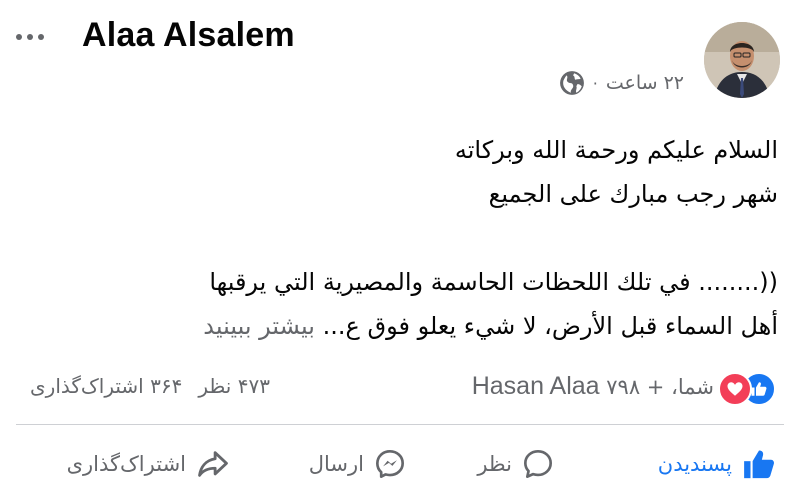 This screenshot has width=800, height=503. Describe the element at coordinates (188, 35) in the screenshot. I see `author-name: Alaa Alsalem` at that location.